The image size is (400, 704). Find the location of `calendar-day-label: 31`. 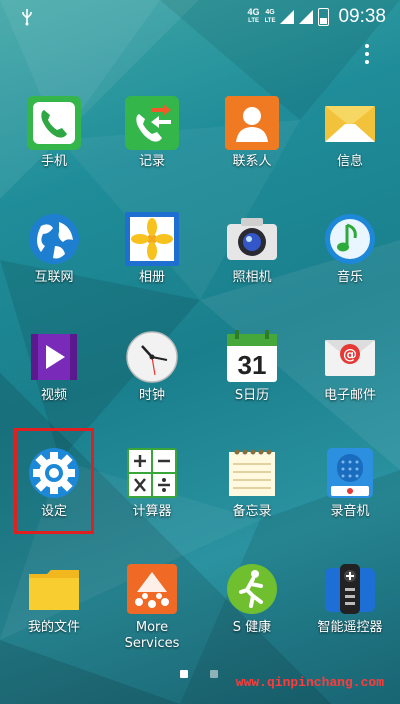

calendar-day-label: 31 is located at coordinates (252, 365).